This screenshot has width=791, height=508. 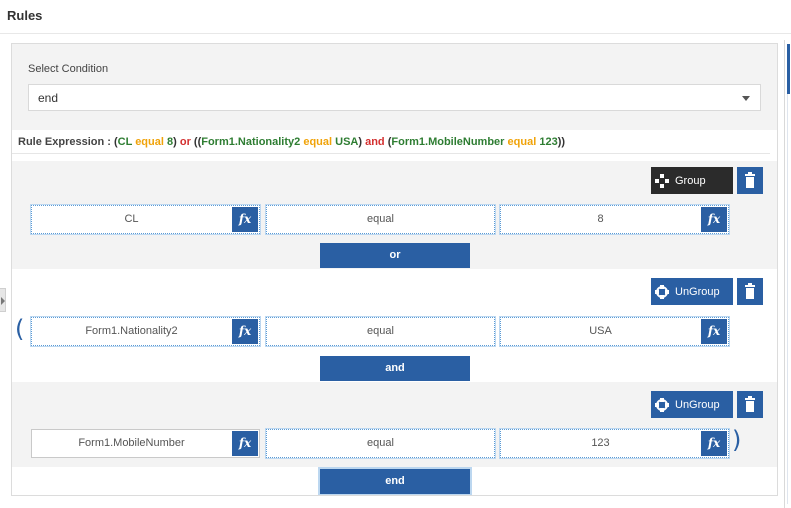 What do you see at coordinates (318, 142) in the screenshot?
I see `expr-operator-2: equal` at bounding box center [318, 142].